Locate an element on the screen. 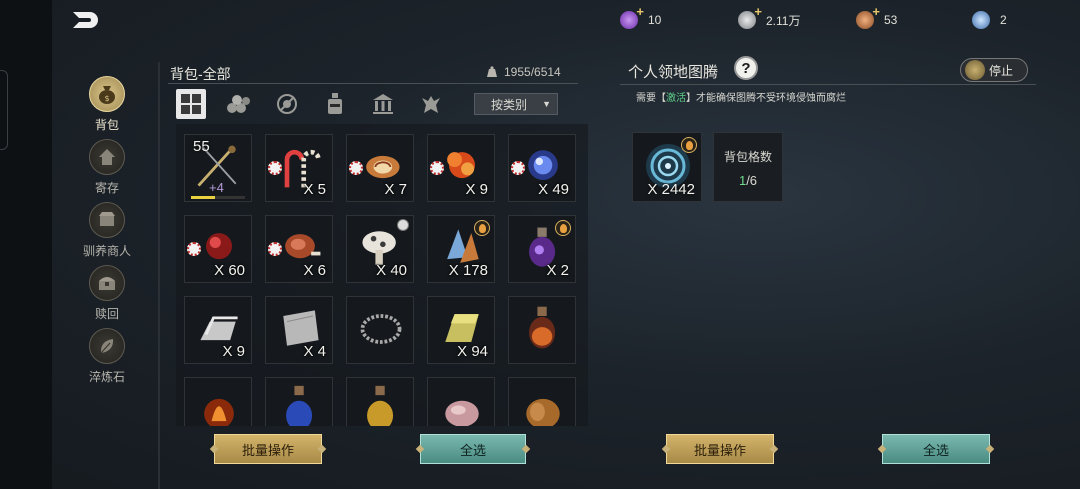 This screenshot has height=489, width=1080. tab-materials is located at coordinates (239, 104).